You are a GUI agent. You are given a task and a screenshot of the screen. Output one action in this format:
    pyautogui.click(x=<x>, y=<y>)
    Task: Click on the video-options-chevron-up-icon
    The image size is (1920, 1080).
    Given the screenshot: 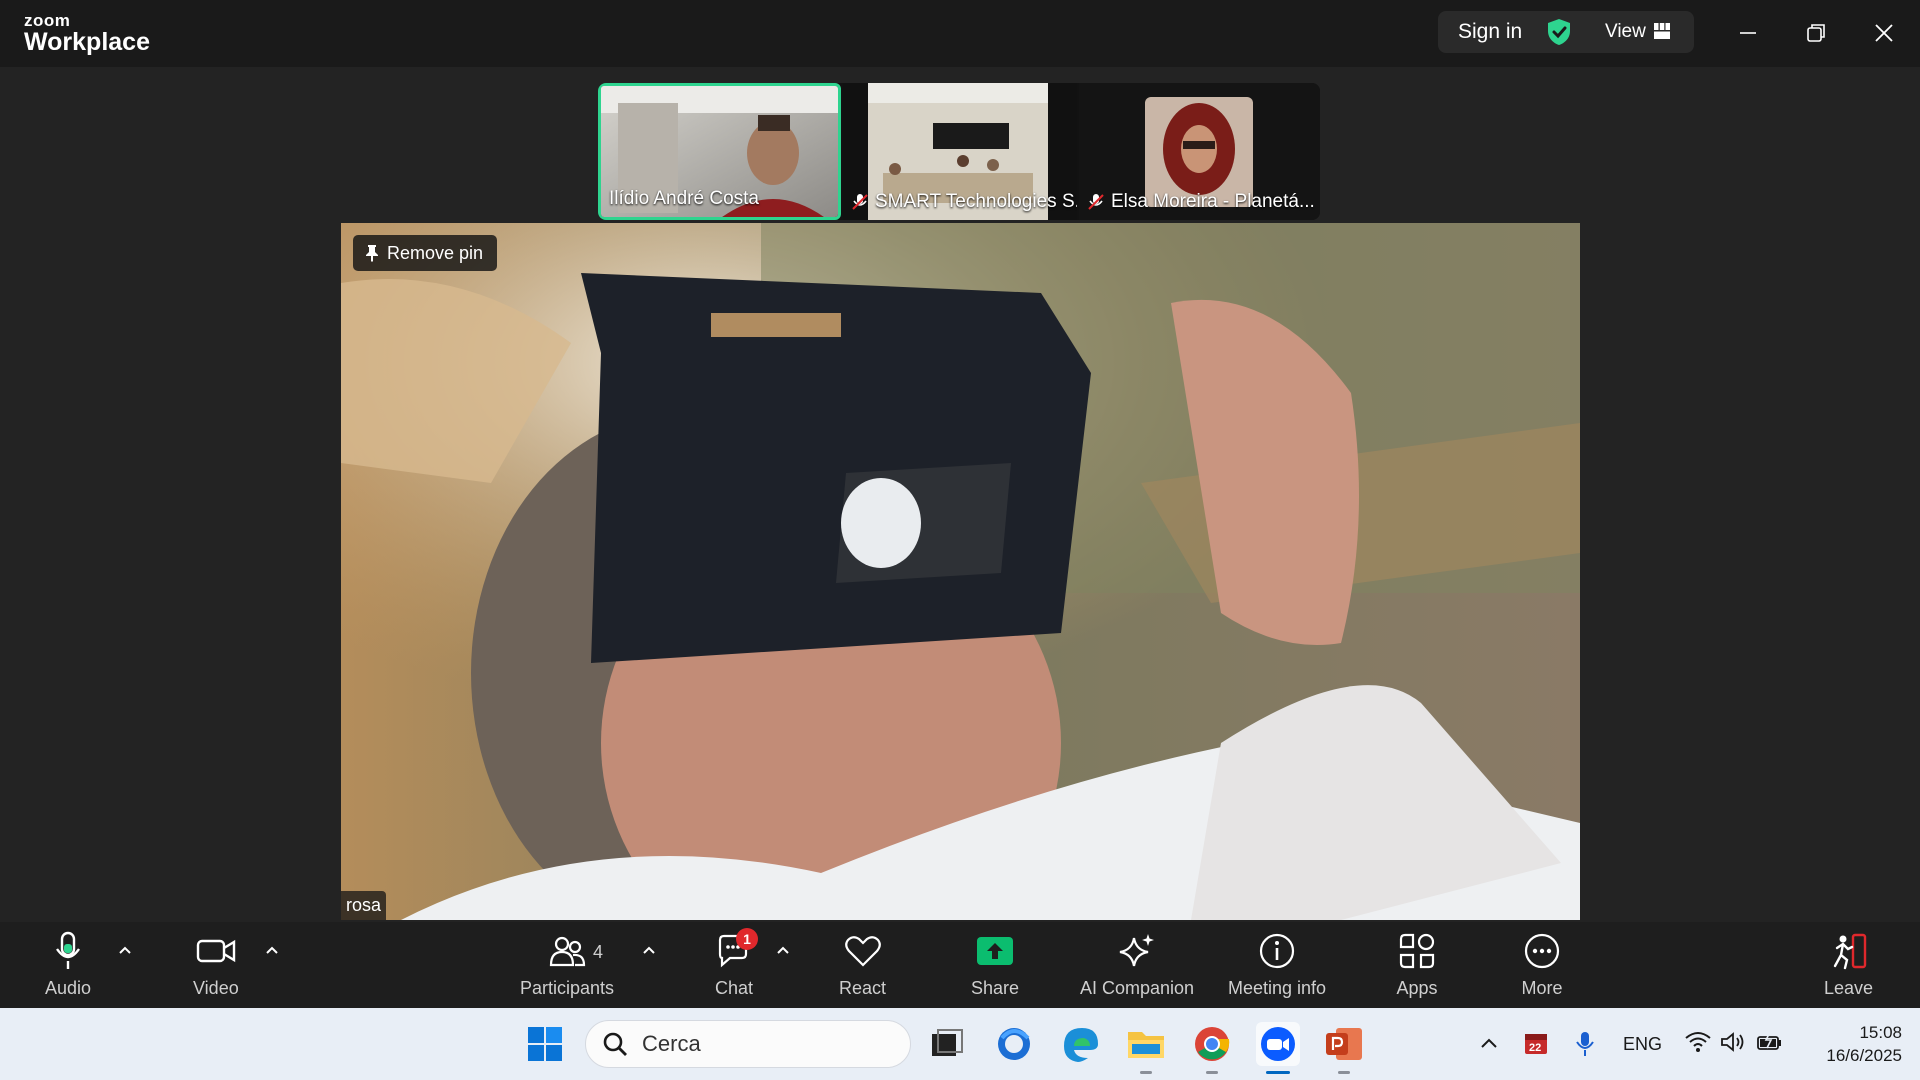 What is the action you would take?
    pyautogui.click(x=272, y=950)
    